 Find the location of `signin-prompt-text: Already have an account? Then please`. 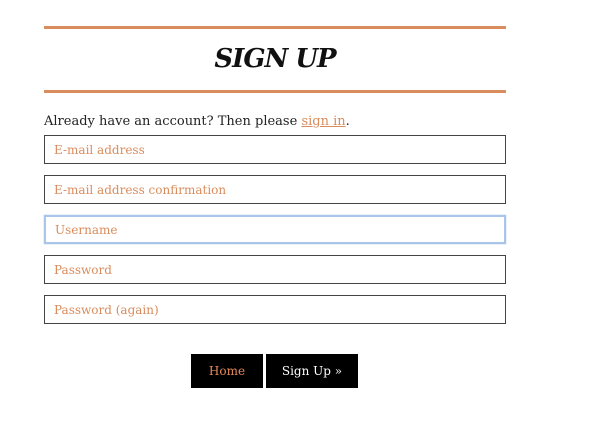

signin-prompt-text: Already have an account? Then please is located at coordinates (173, 121).